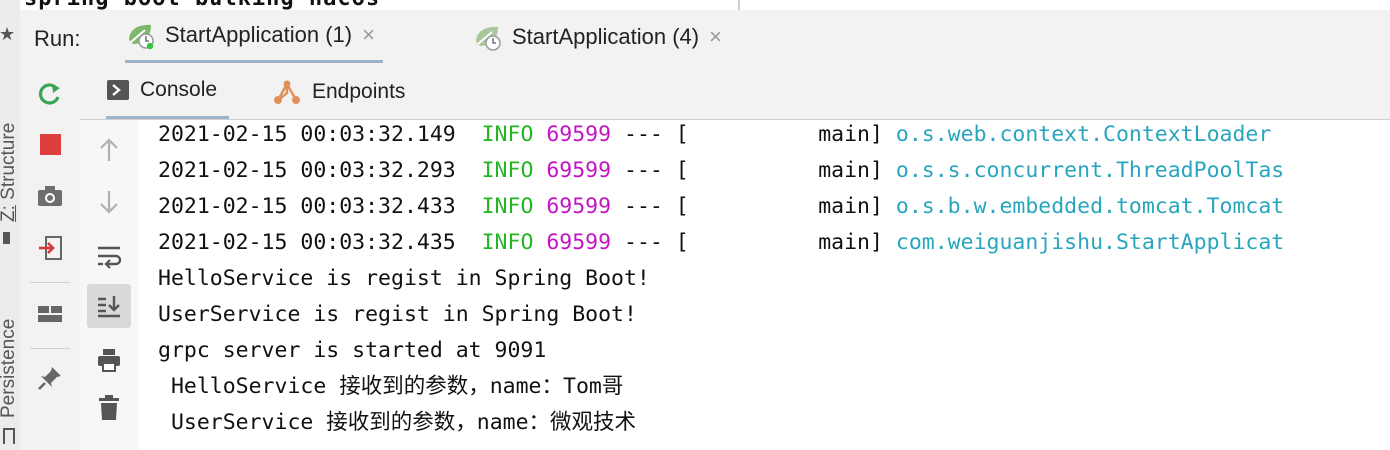 Image resolution: width=1390 pixels, height=450 pixels. I want to click on tab-endpoints: Endpoints, so click(338, 91).